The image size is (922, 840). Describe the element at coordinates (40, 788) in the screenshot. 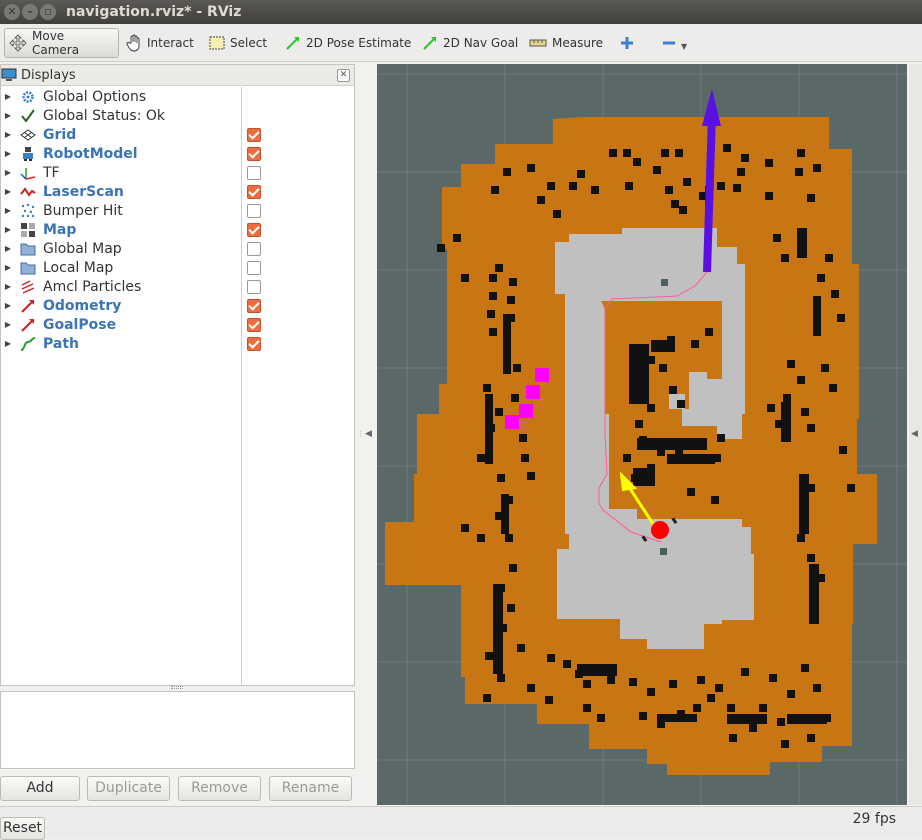

I see `add-button: Add` at that location.